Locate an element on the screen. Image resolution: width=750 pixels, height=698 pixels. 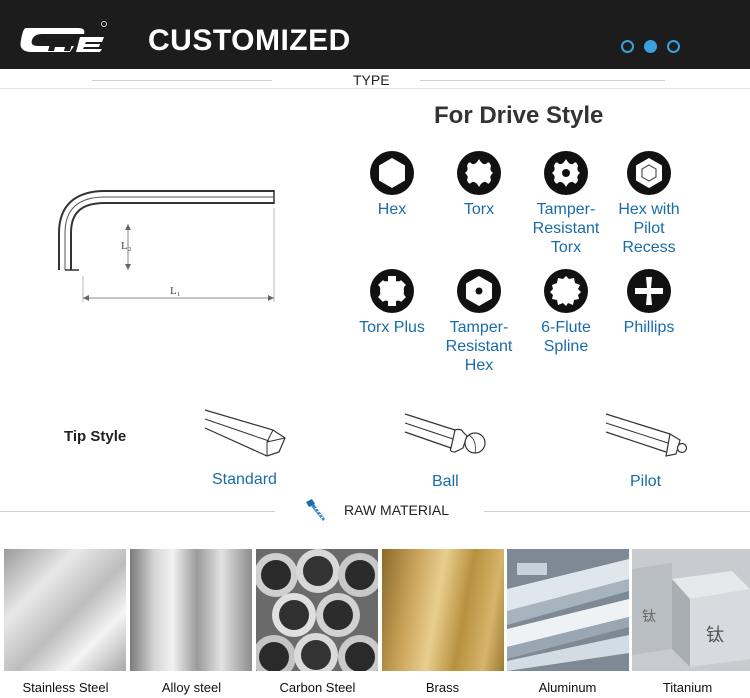
page-header: CUSTOMIZED is located at coordinates (375, 34).